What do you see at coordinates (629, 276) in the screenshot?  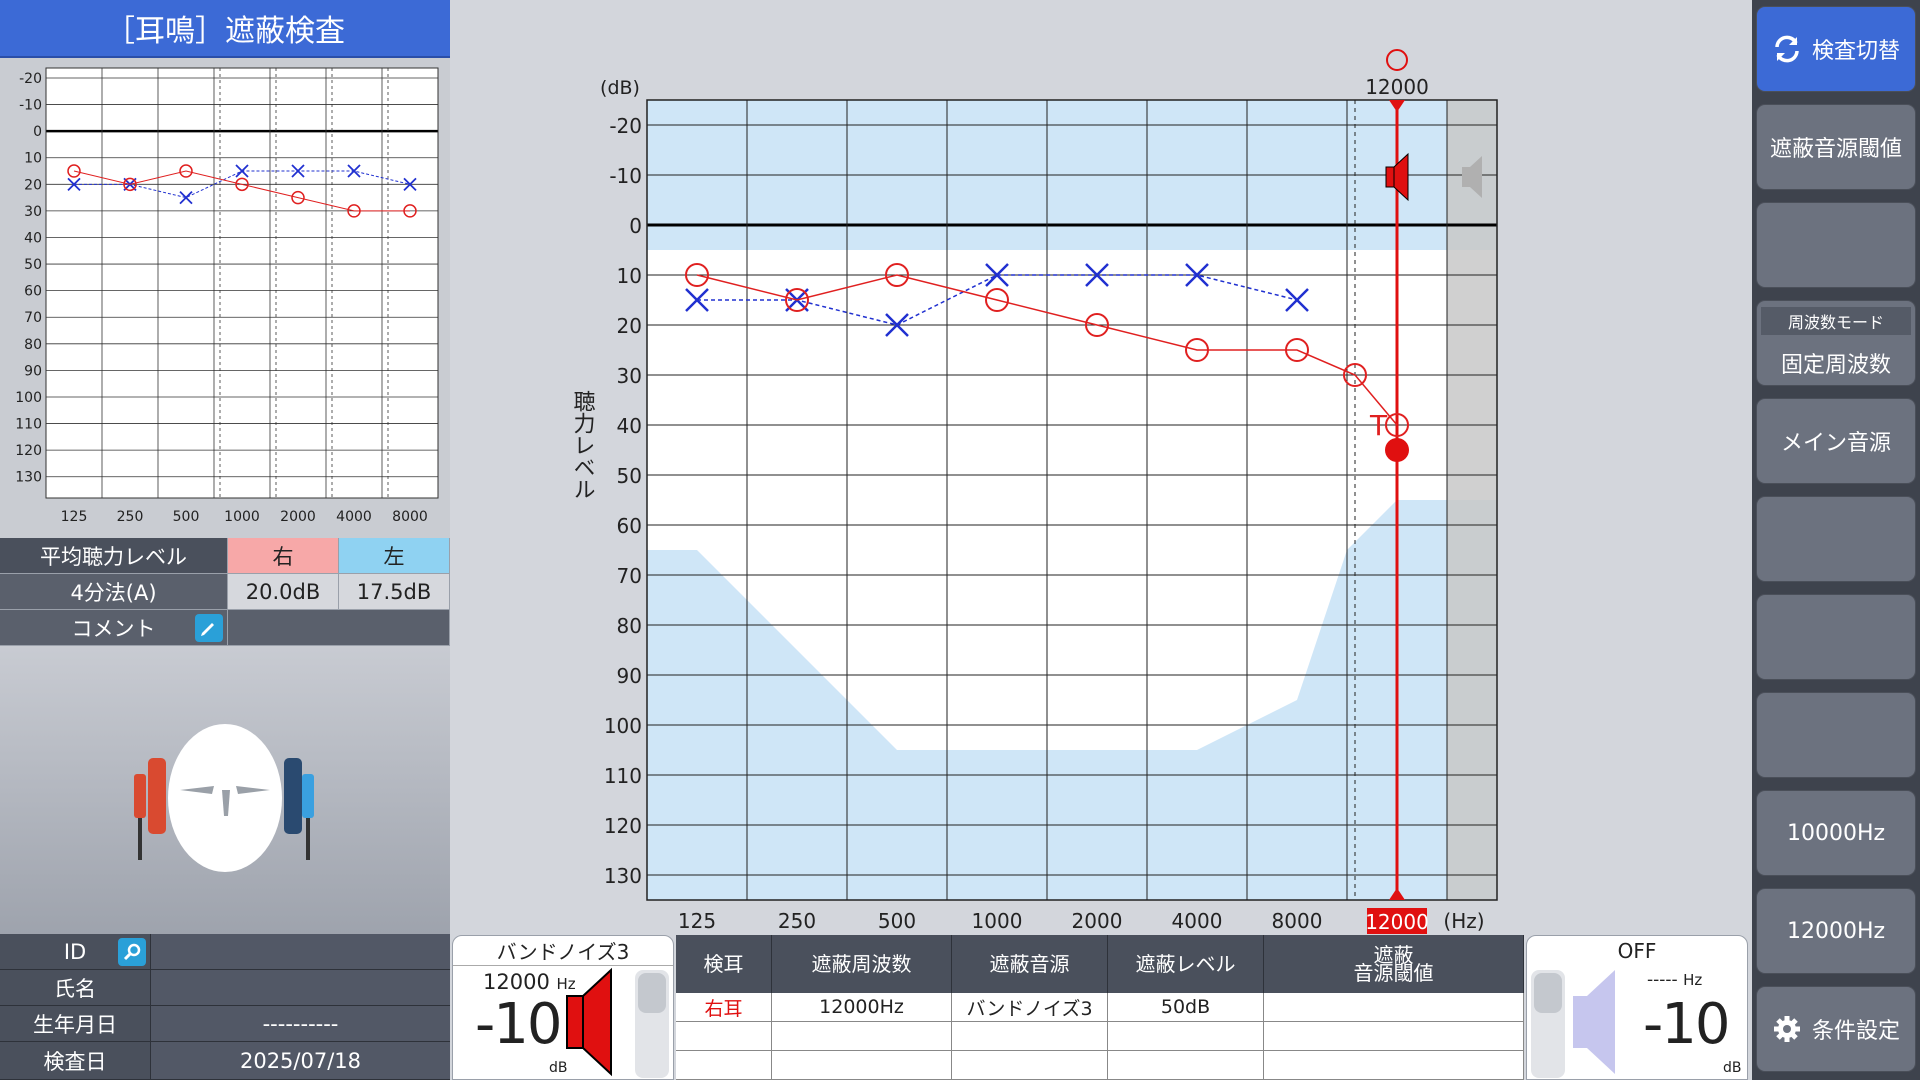 I see `y-tick-label: 10` at bounding box center [629, 276].